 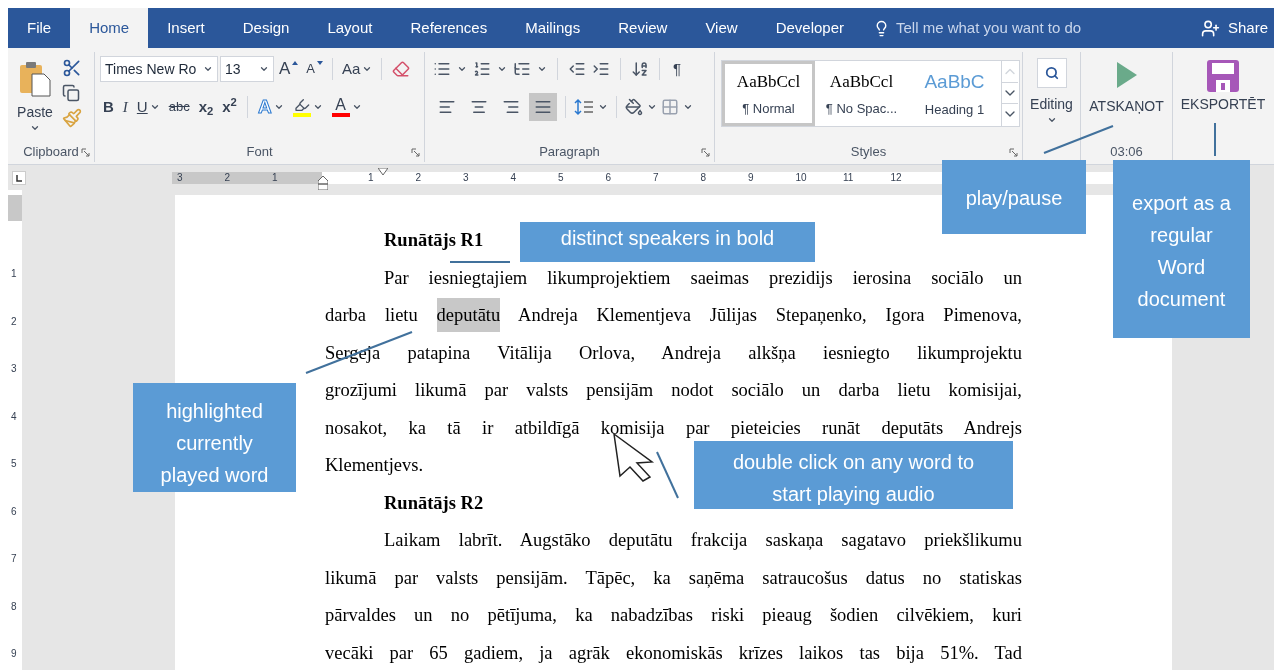 I want to click on line-spacing-icon, so click(x=584, y=107).